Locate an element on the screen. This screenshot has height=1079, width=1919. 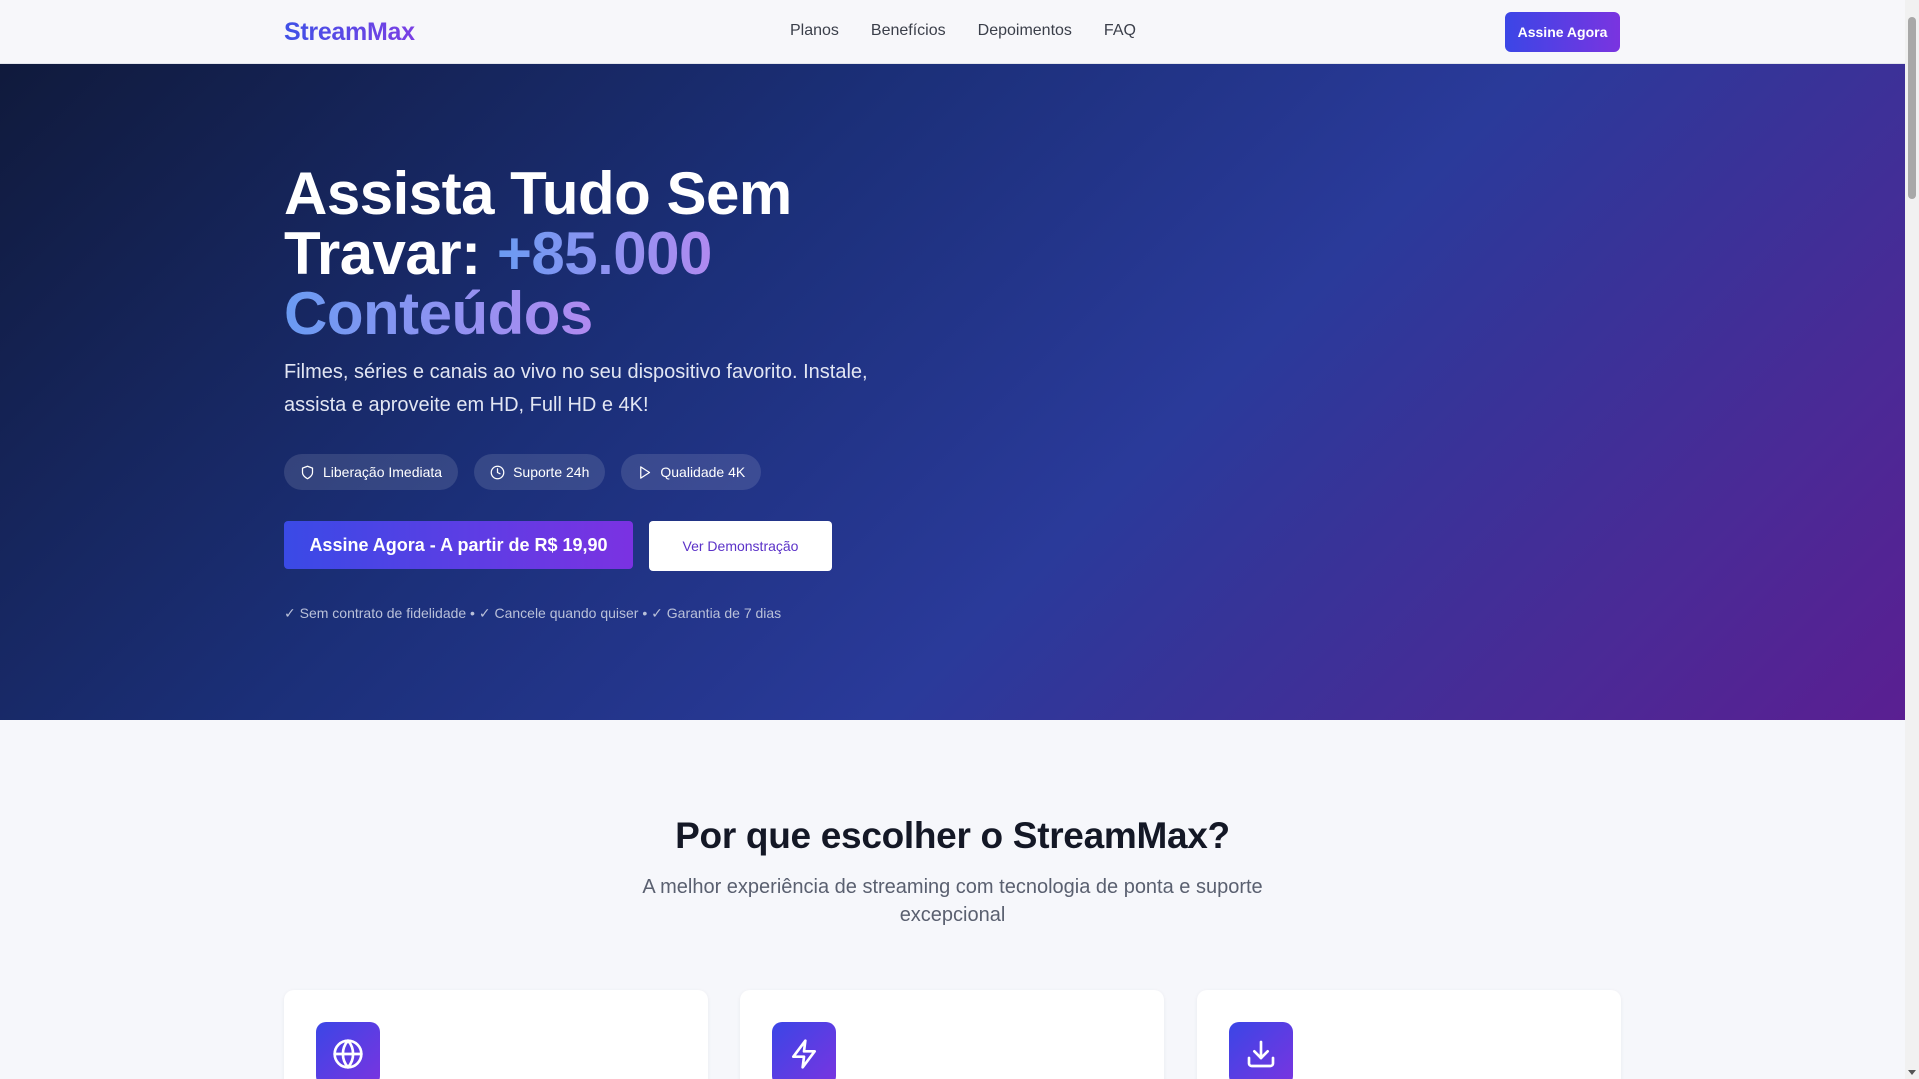
nav-link-depoimentos: Depoimentos is located at coordinates (1025, 31).